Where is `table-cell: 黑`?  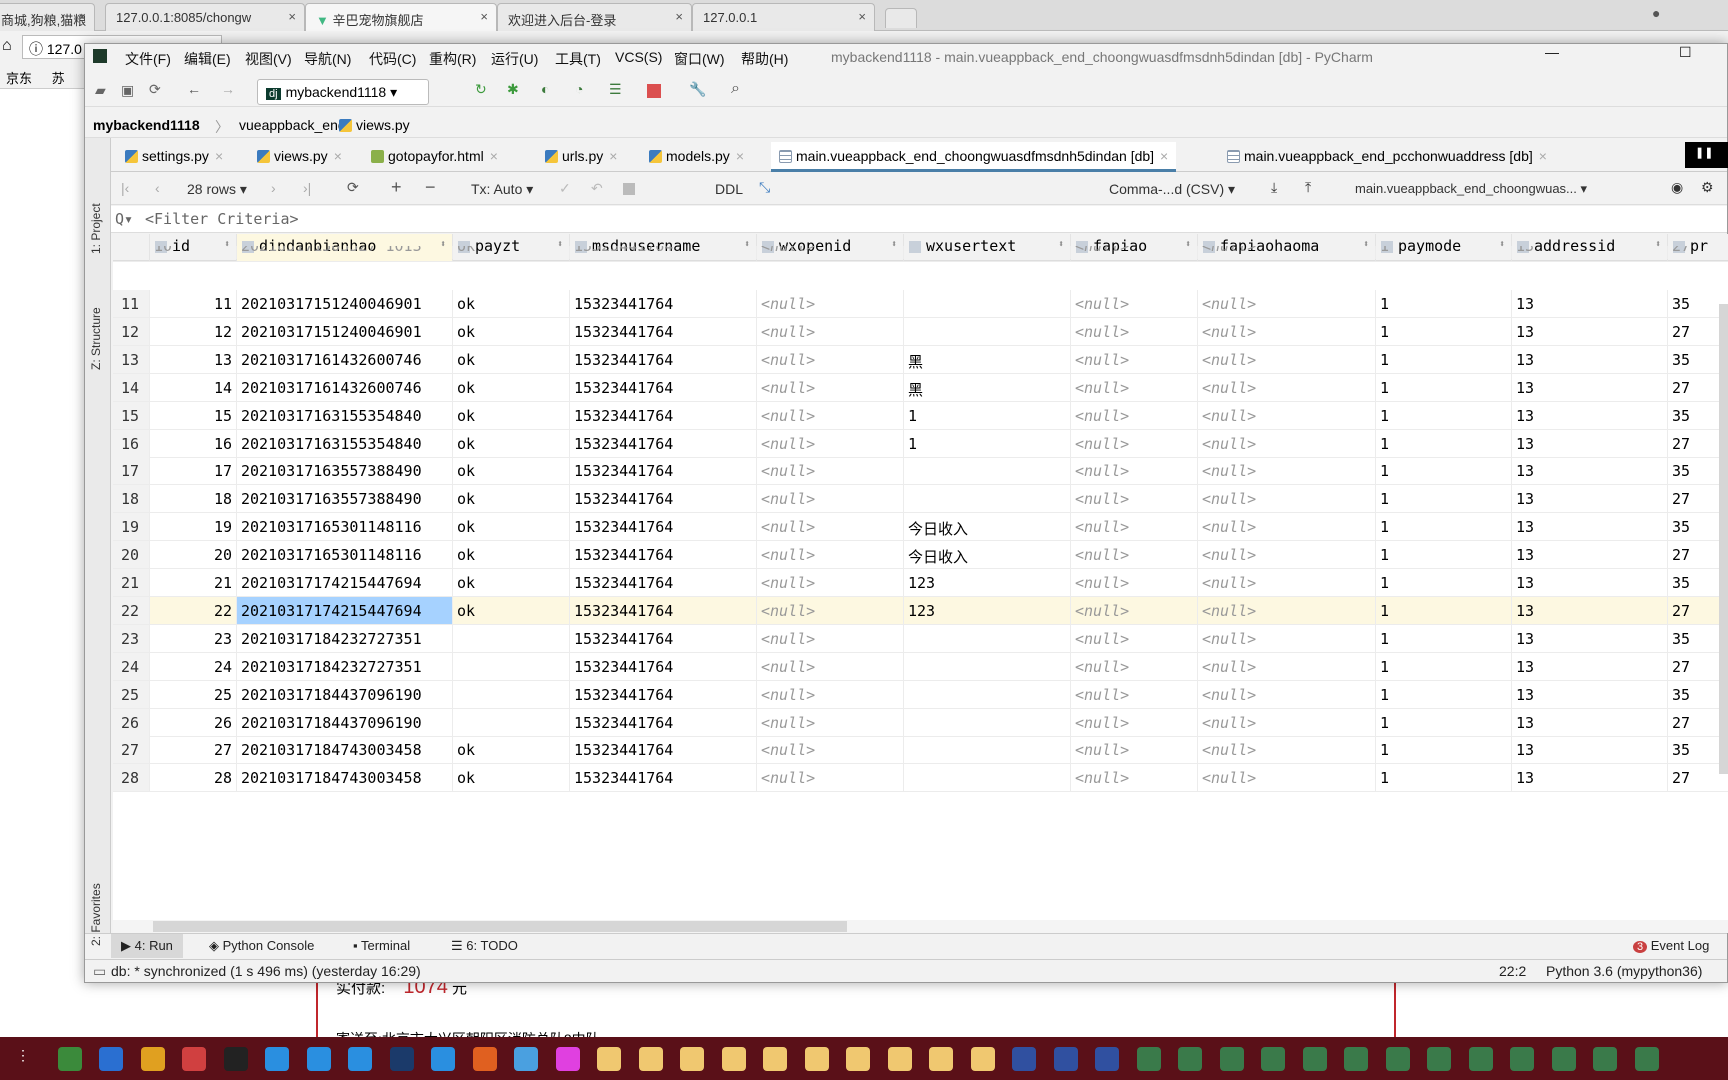 table-cell: 黑 is located at coordinates (987, 359).